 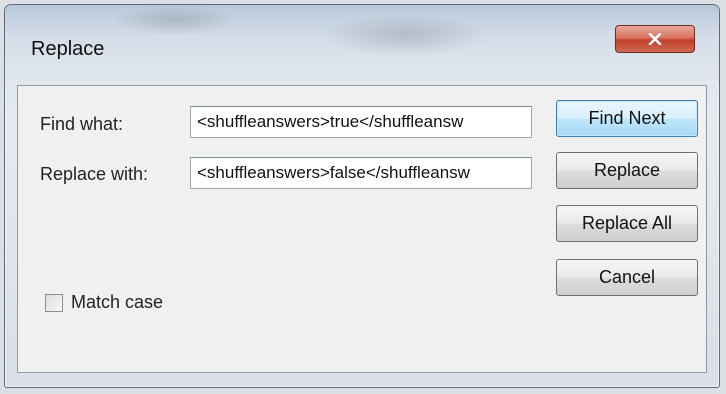 I want to click on replace-button: Replace, so click(x=627, y=170).